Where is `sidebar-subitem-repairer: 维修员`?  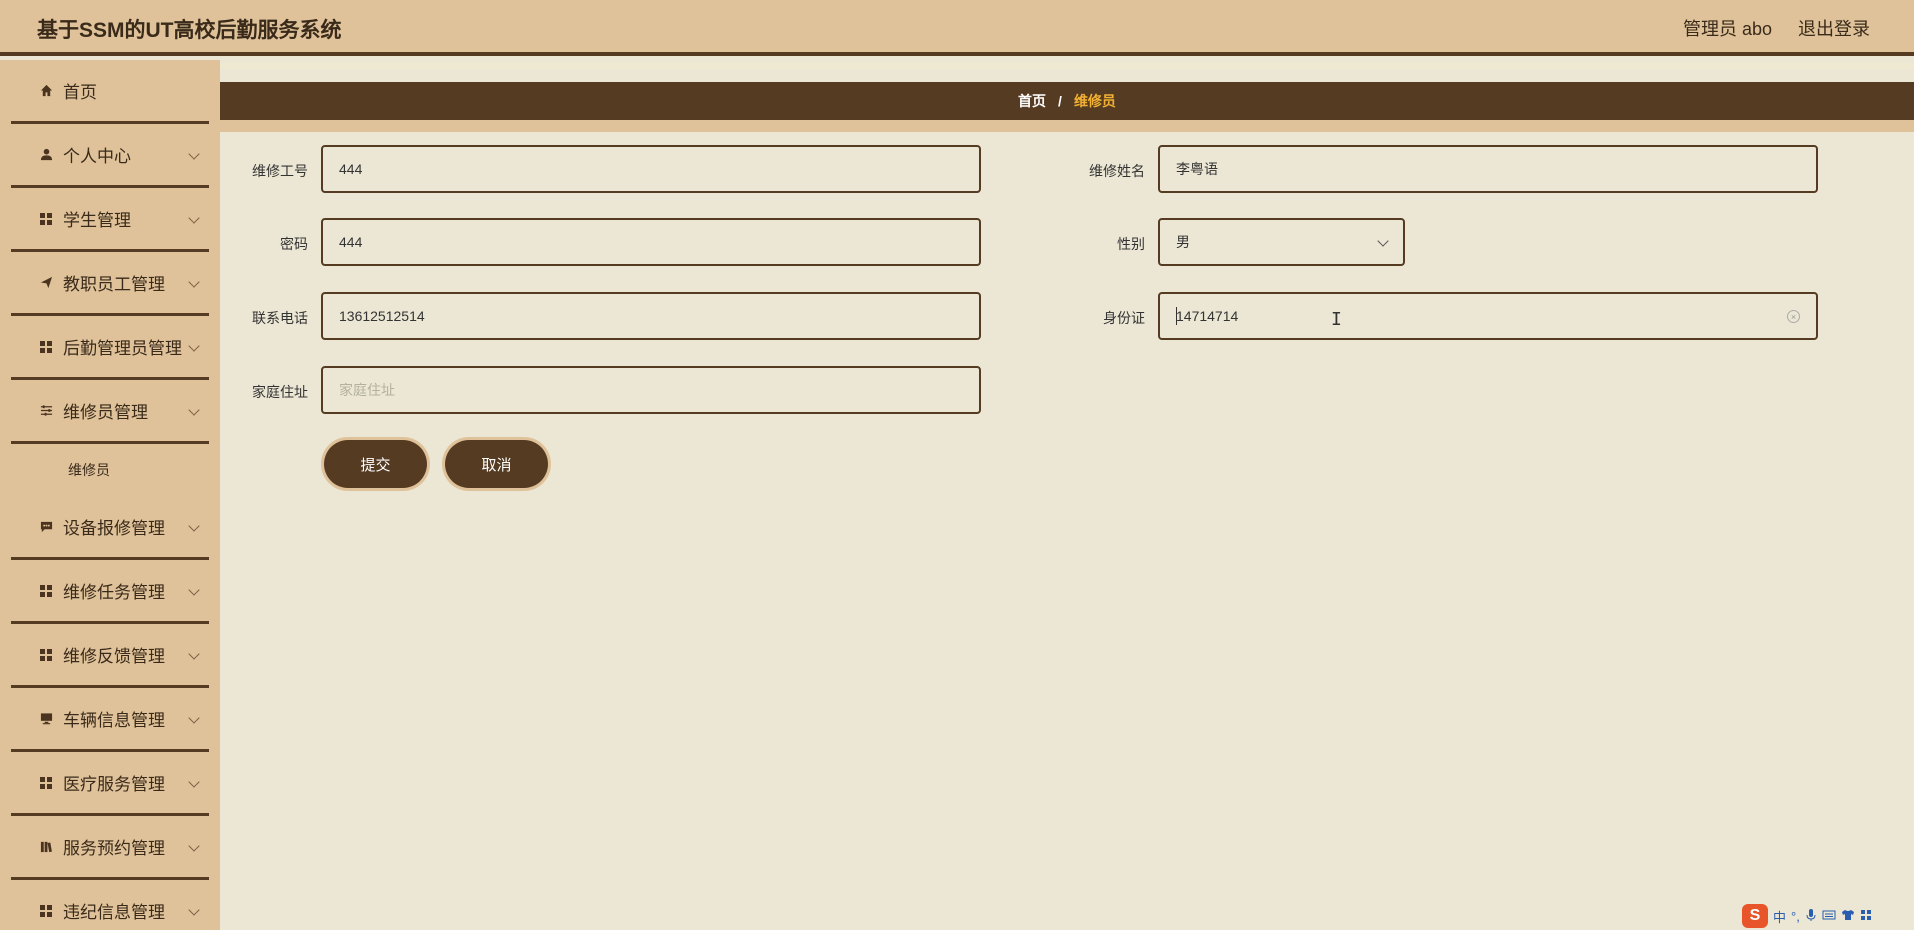
sidebar-subitem-repairer: 维修员 is located at coordinates (110, 470).